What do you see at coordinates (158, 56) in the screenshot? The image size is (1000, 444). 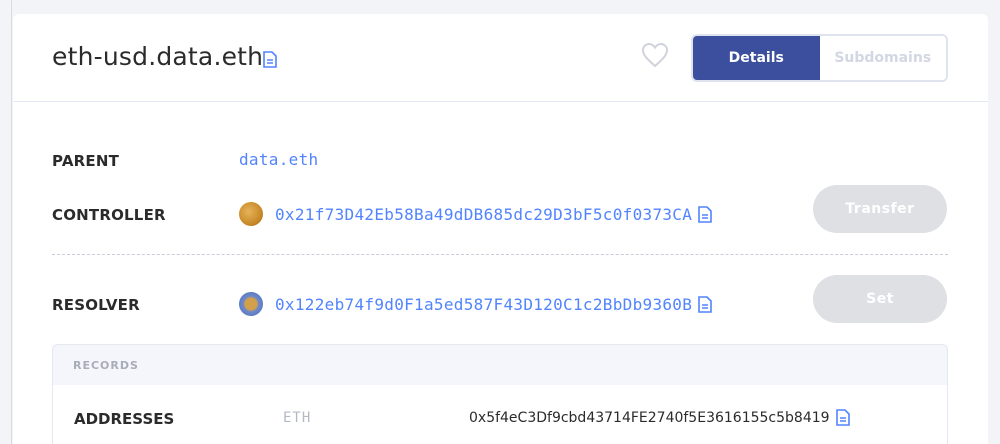 I see `domain-title: eth-usd.data.eth` at bounding box center [158, 56].